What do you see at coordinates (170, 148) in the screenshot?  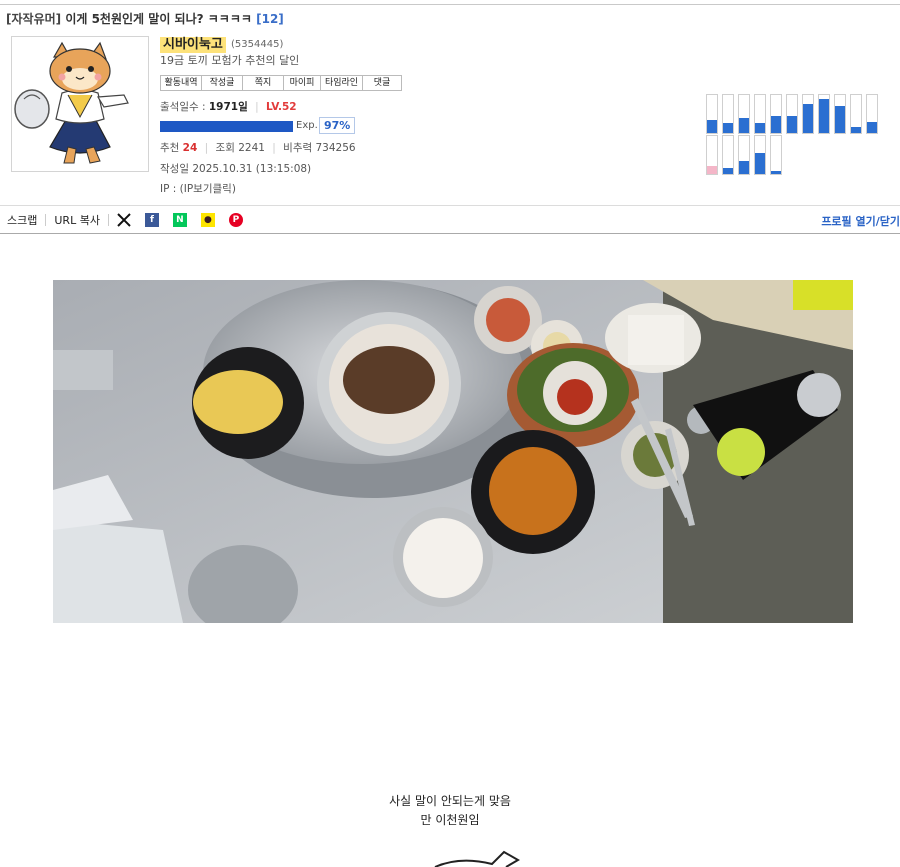 I see `recommend-label: 추천` at bounding box center [170, 148].